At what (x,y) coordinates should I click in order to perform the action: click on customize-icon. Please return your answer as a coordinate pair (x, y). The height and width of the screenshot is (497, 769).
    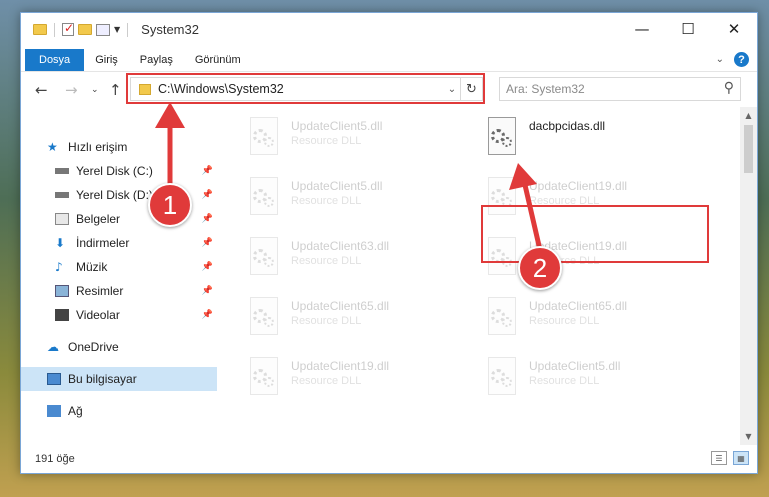
    Looking at the image, I should click on (103, 29).